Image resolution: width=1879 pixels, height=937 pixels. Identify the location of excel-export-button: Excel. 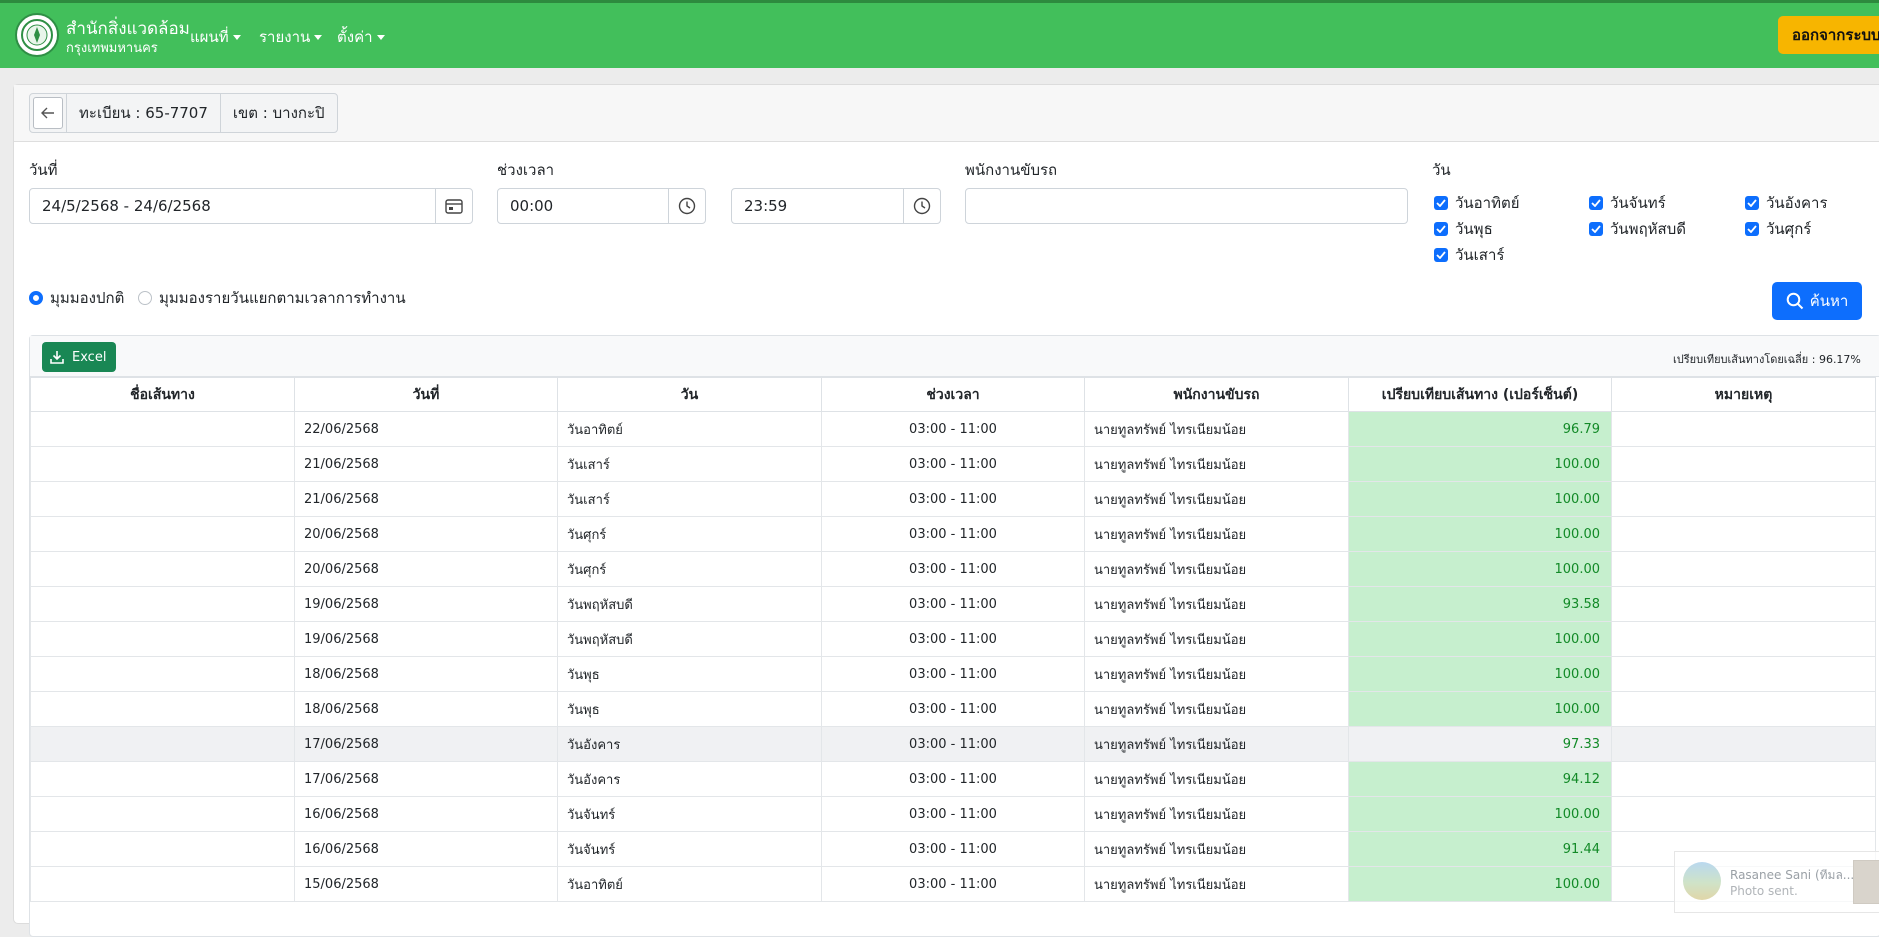
(79, 357).